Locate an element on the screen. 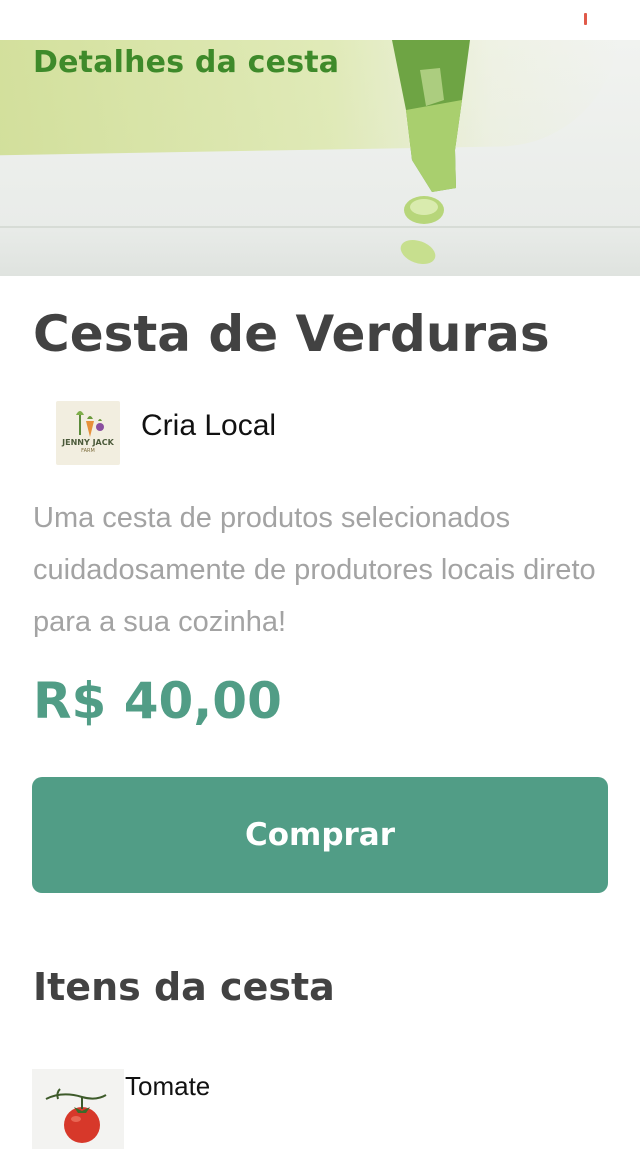  producer-logo-subtext: FARM is located at coordinates (88, 451).